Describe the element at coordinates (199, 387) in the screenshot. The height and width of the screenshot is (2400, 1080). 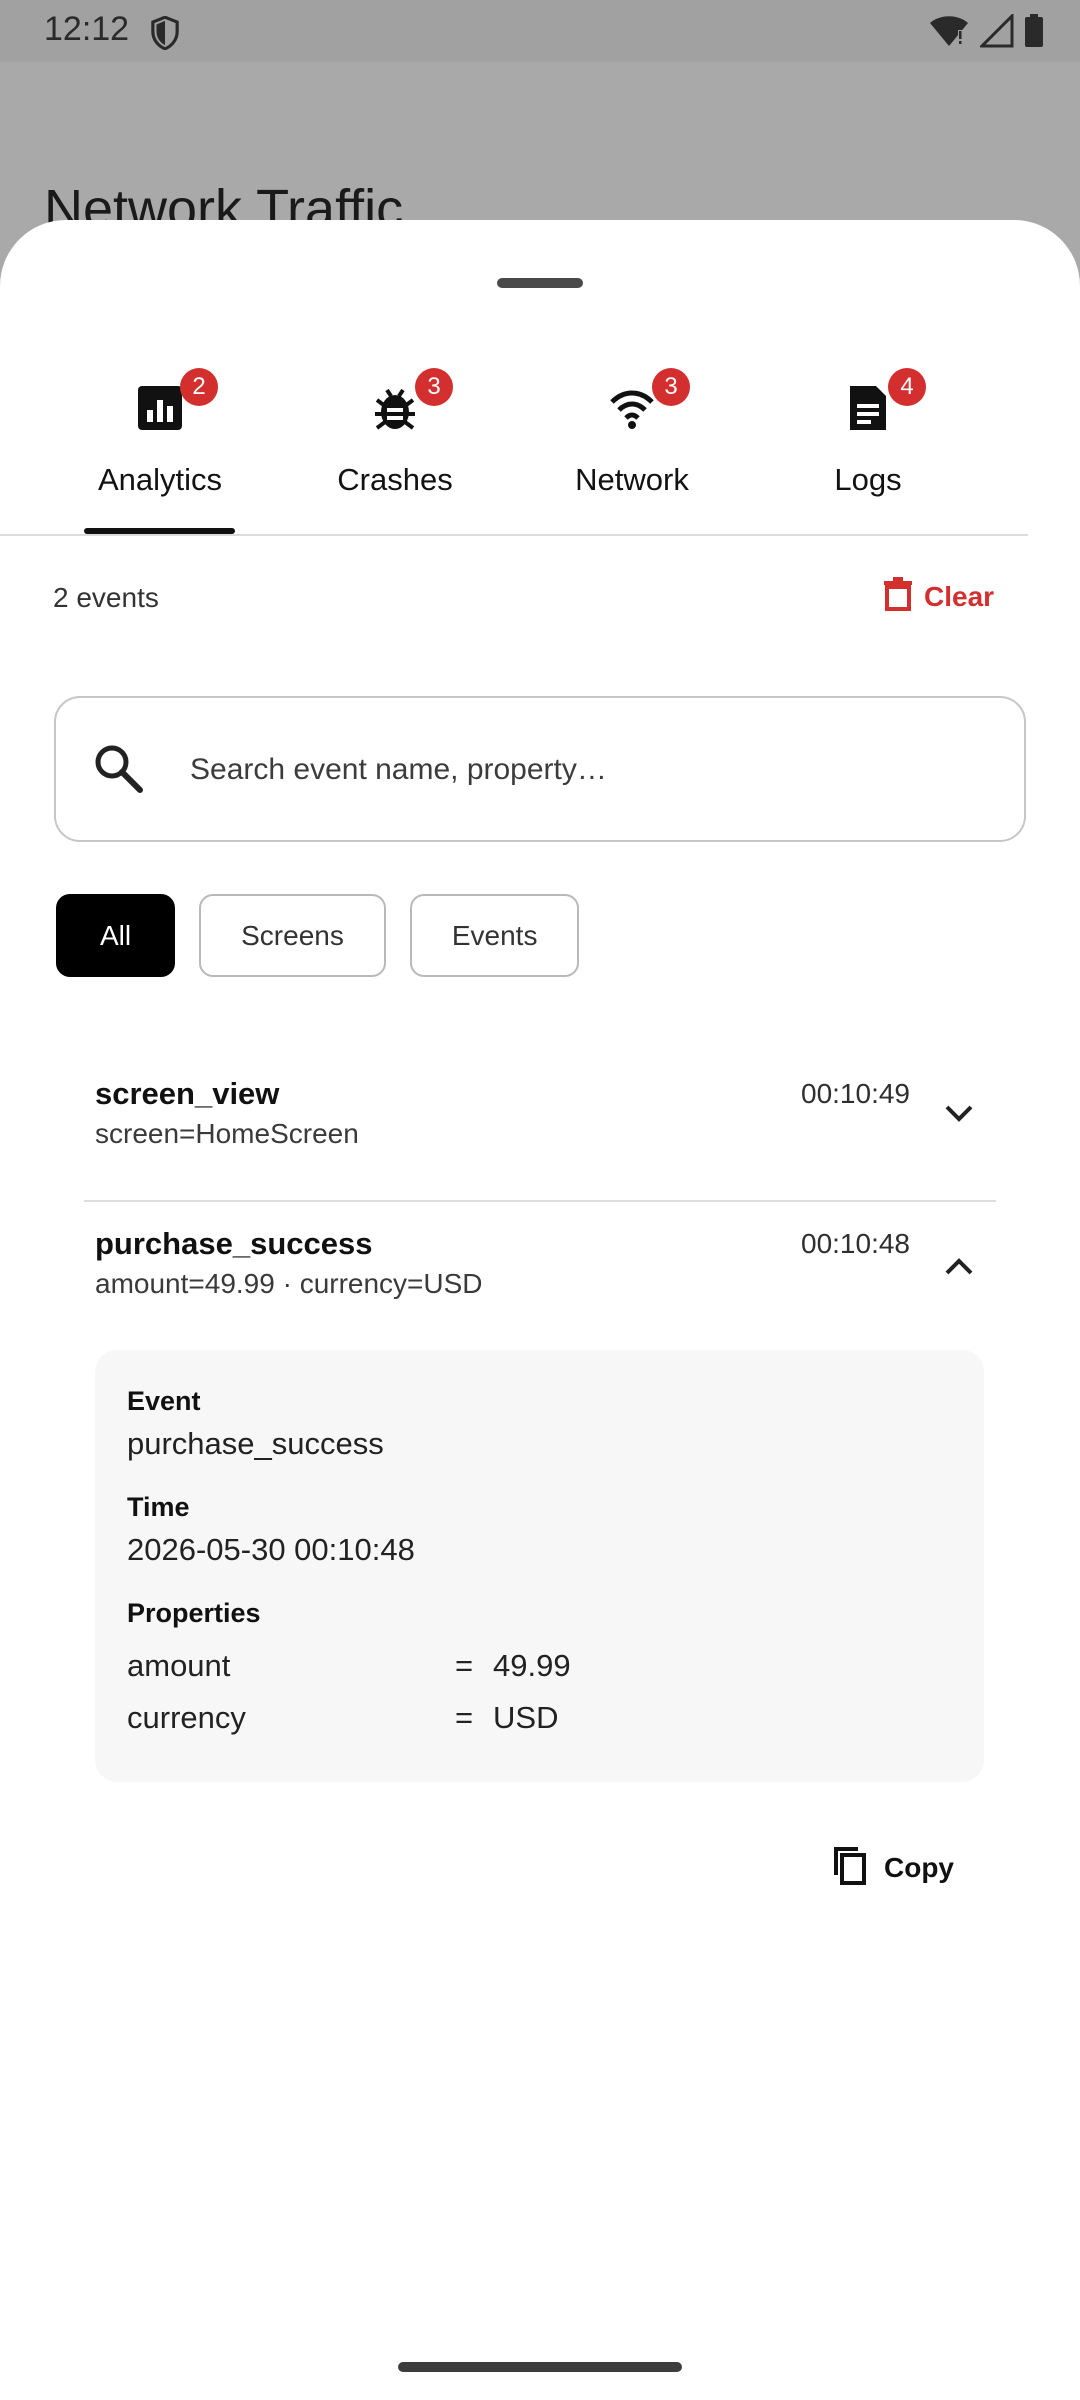
I see `analytics-badge: 2` at that location.